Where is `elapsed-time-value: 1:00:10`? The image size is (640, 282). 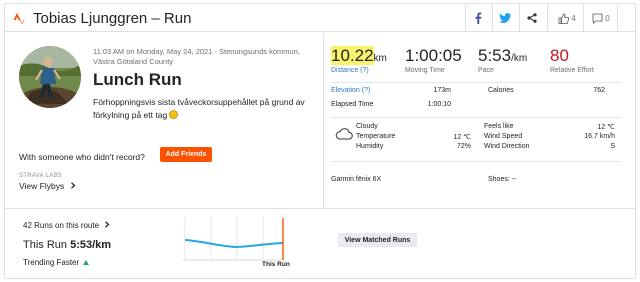 elapsed-time-value: 1:00:10 is located at coordinates (439, 104).